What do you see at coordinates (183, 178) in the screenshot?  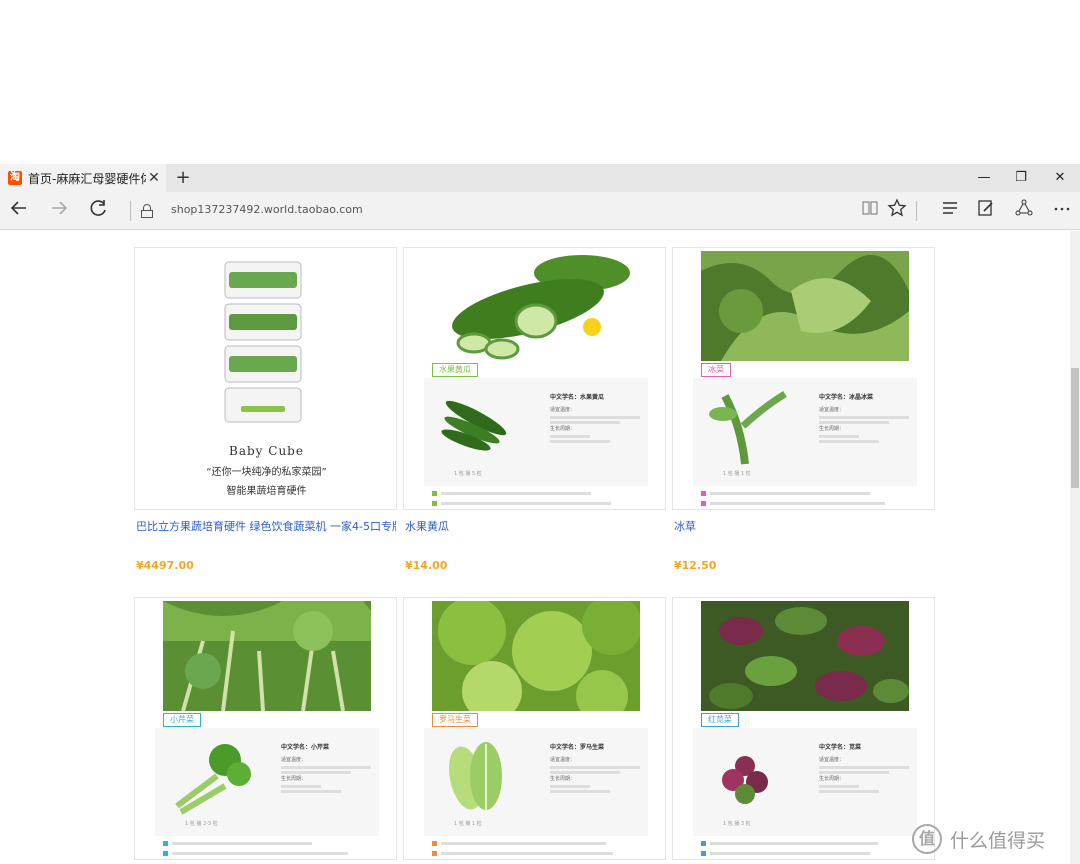 I see `new-tab-button: +` at bounding box center [183, 178].